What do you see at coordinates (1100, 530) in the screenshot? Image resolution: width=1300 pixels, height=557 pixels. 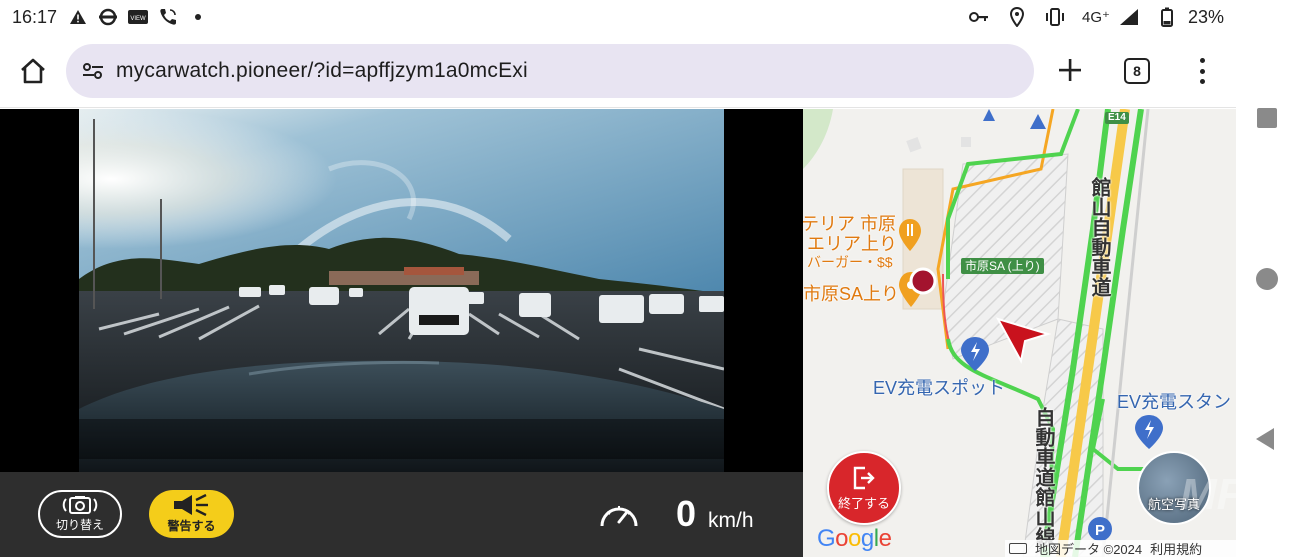 I see `svg-text: P` at bounding box center [1100, 530].